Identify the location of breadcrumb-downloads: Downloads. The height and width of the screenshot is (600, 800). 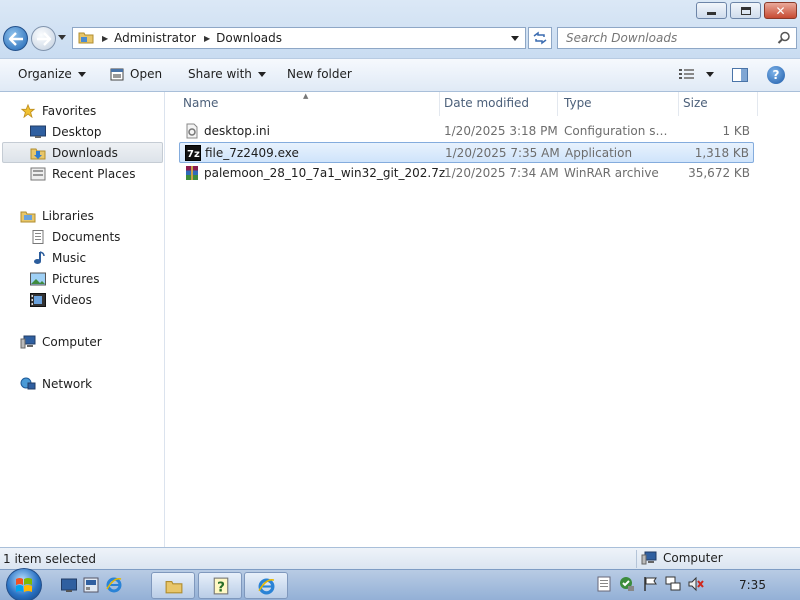
(249, 38).